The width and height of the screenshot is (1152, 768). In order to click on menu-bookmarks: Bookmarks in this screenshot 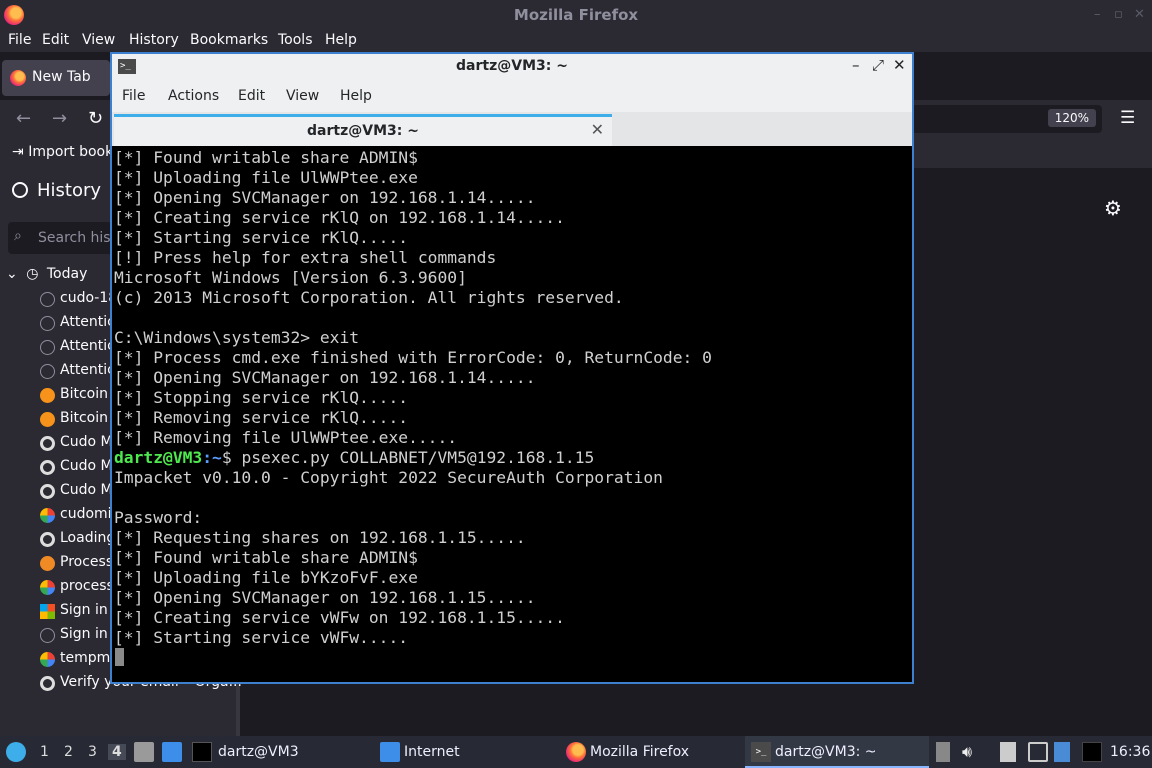, I will do `click(229, 40)`.